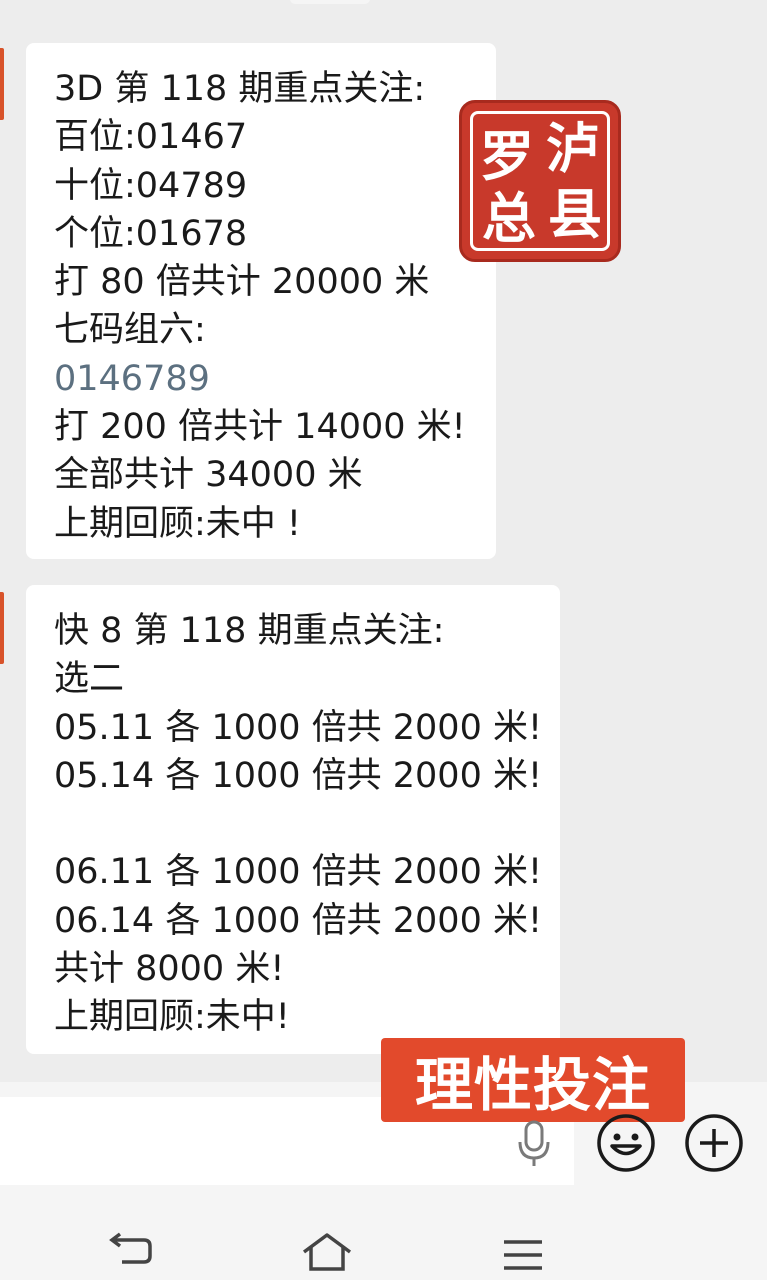 This screenshot has width=767, height=1280. I want to click on seal-char: 县, so click(575, 214).